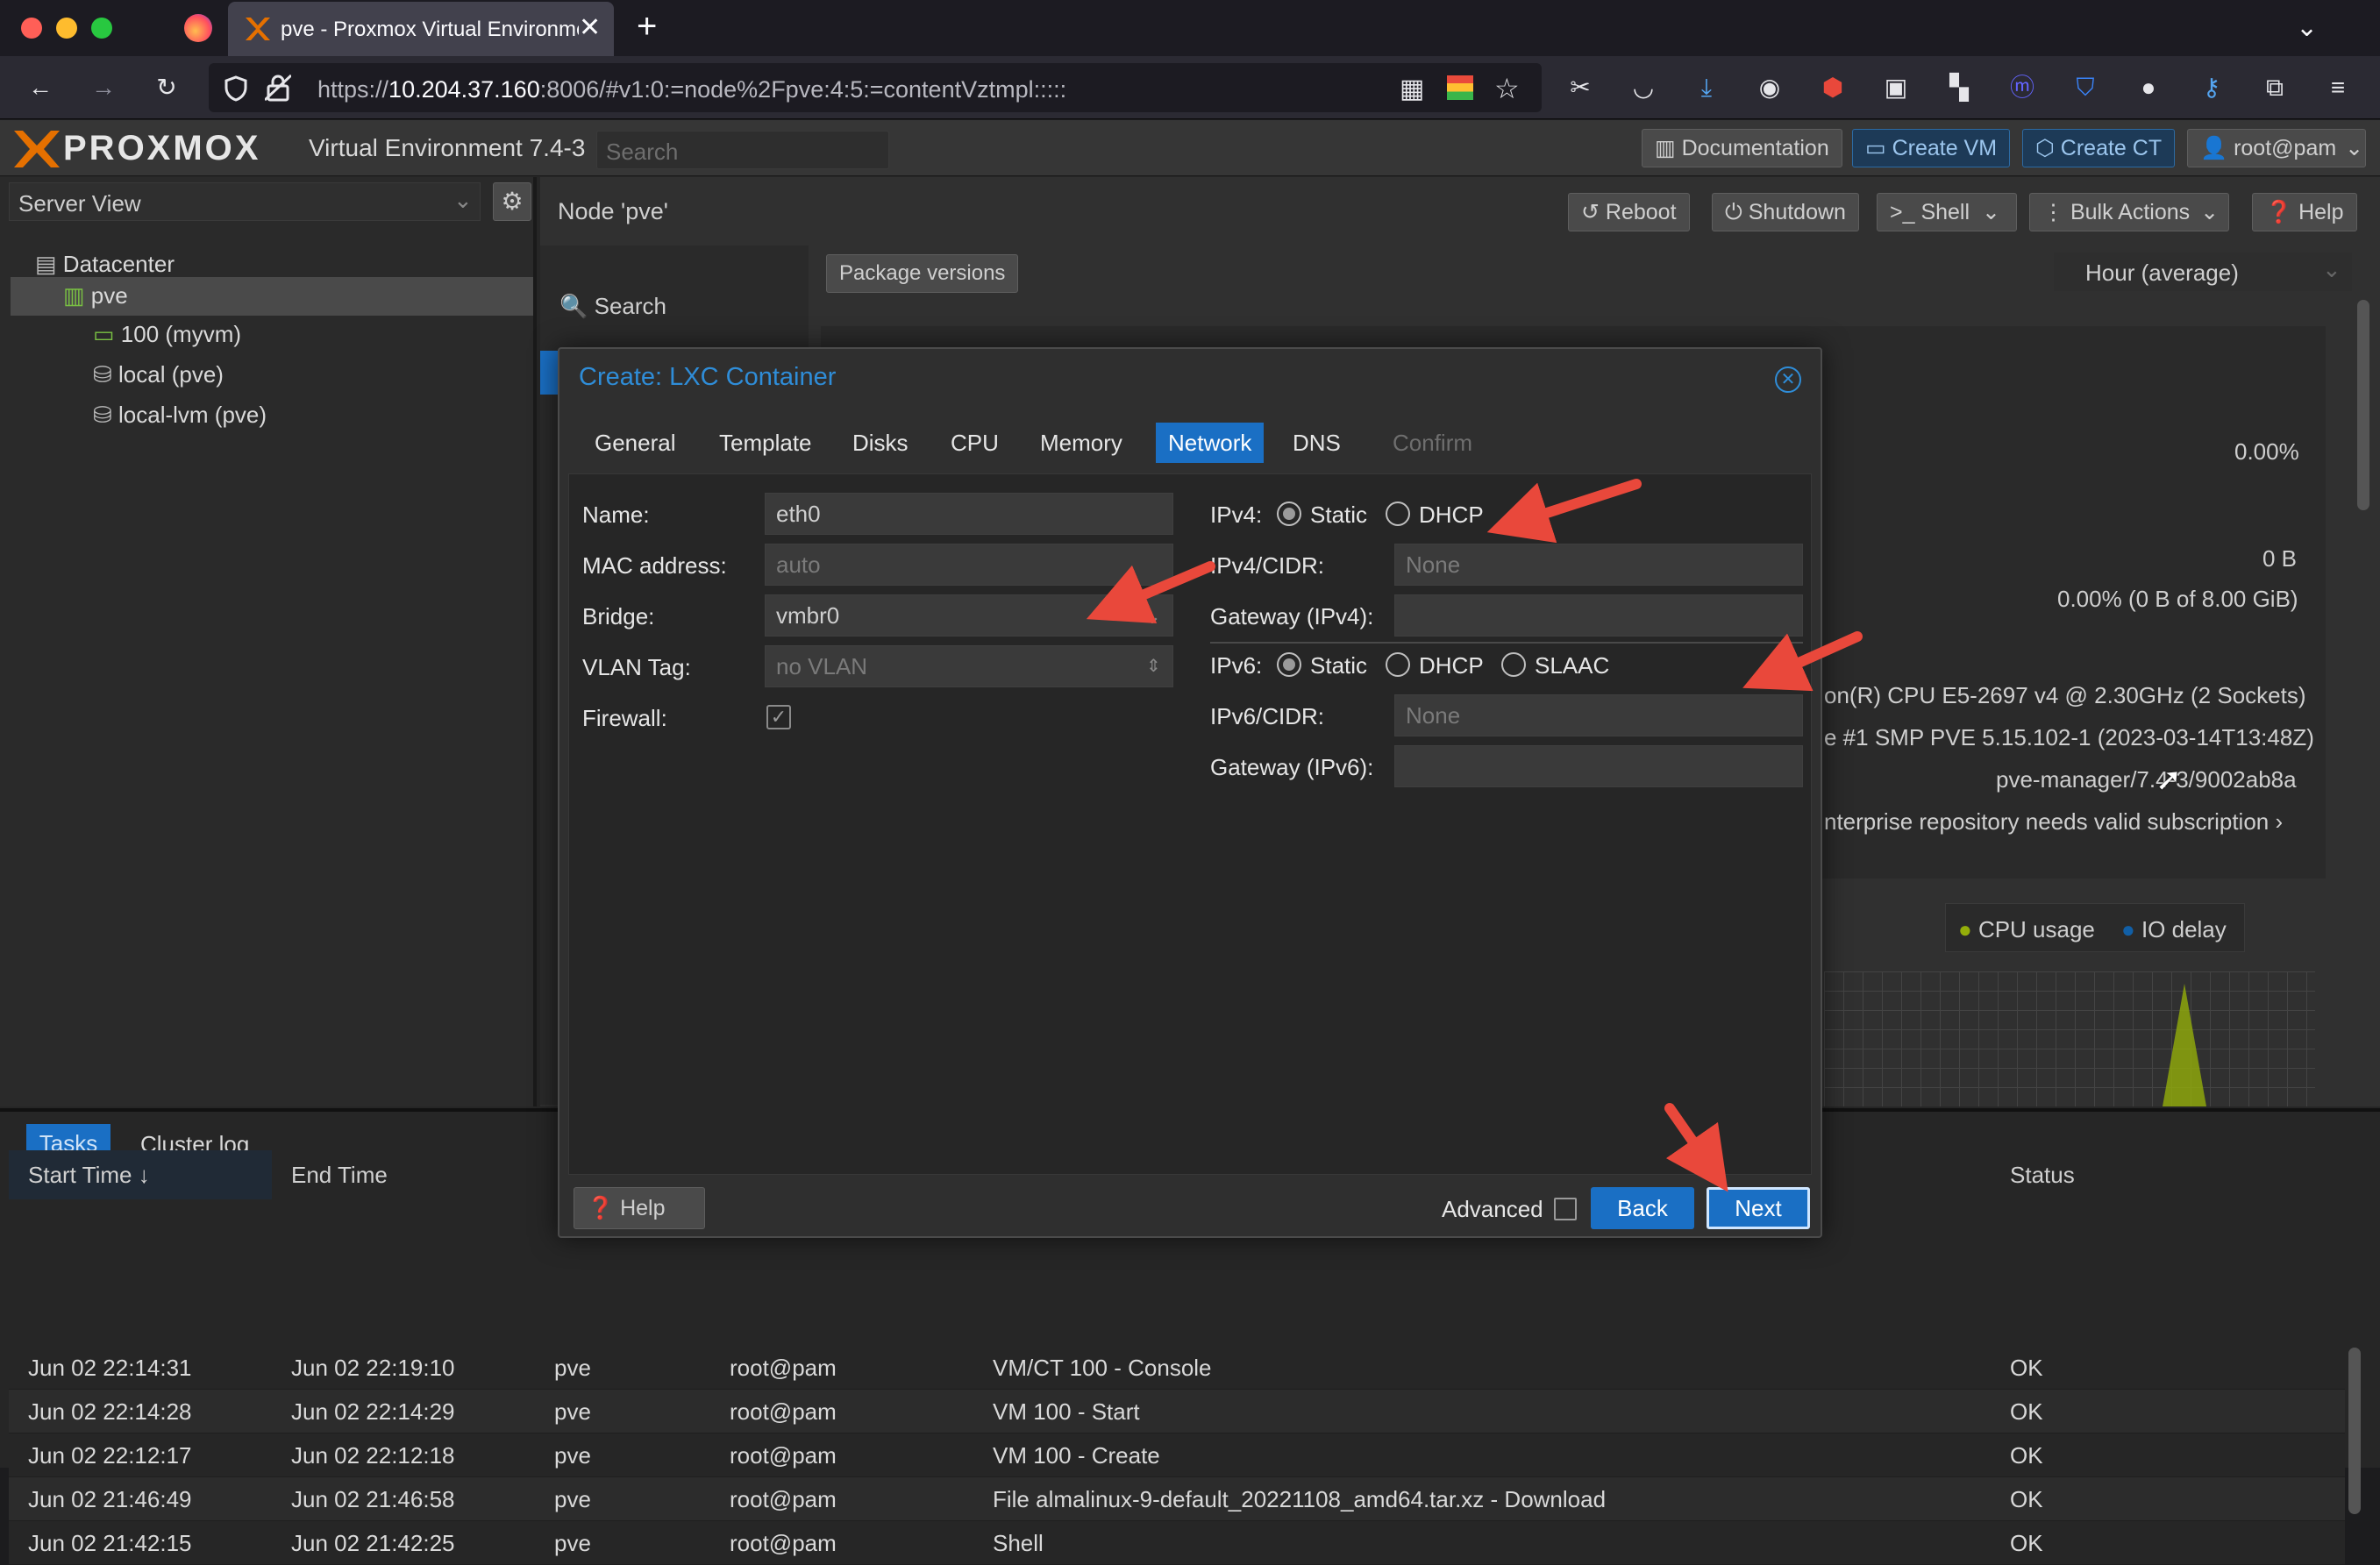  What do you see at coordinates (1770, 88) in the screenshot?
I see `extension-globe-icon: ◉` at bounding box center [1770, 88].